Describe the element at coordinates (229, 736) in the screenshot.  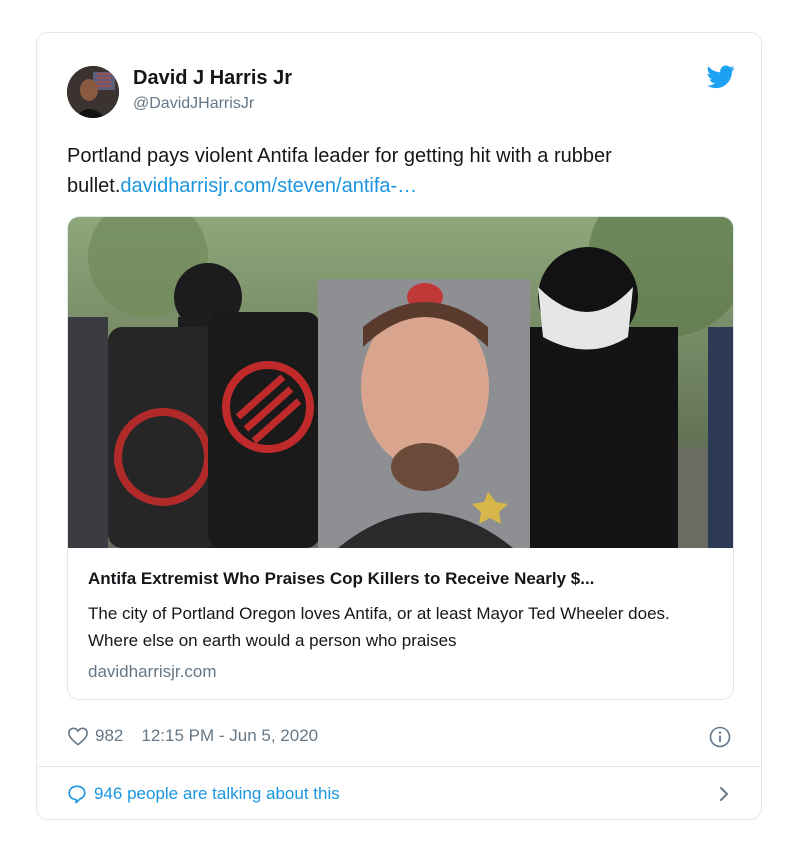
I see `timestamp: 12:15 PM - Jun 5, 2020` at that location.